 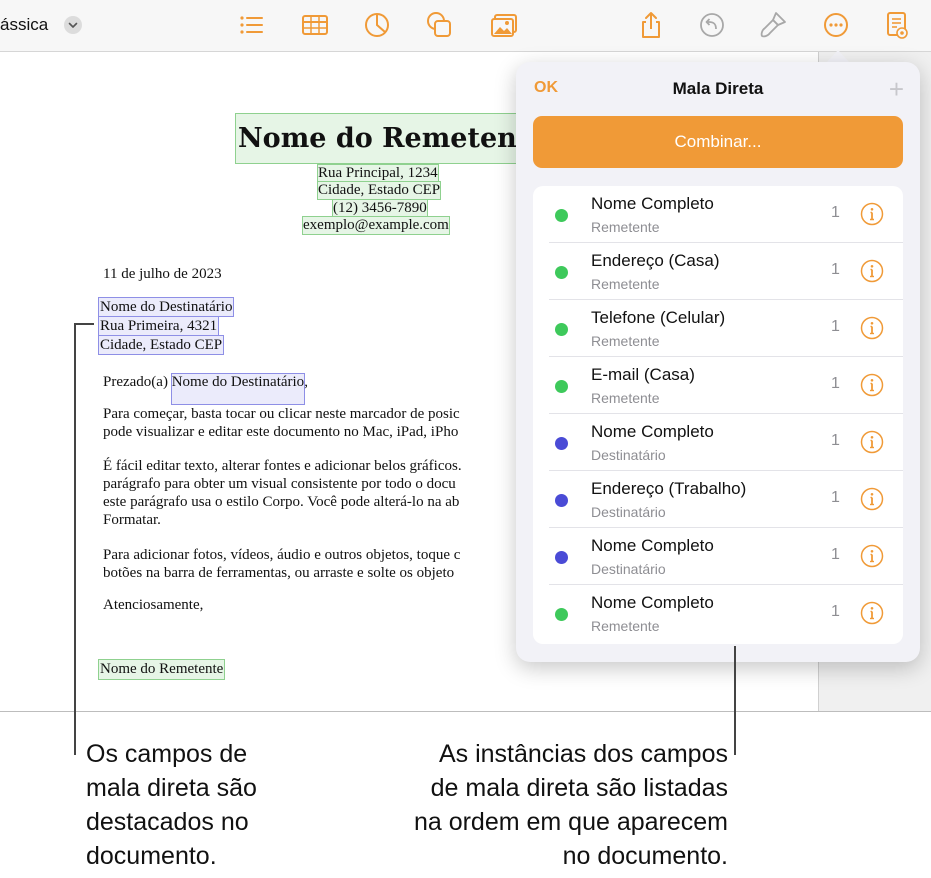 What do you see at coordinates (132, 520) in the screenshot?
I see `paragraph-2-line: Formatar.` at bounding box center [132, 520].